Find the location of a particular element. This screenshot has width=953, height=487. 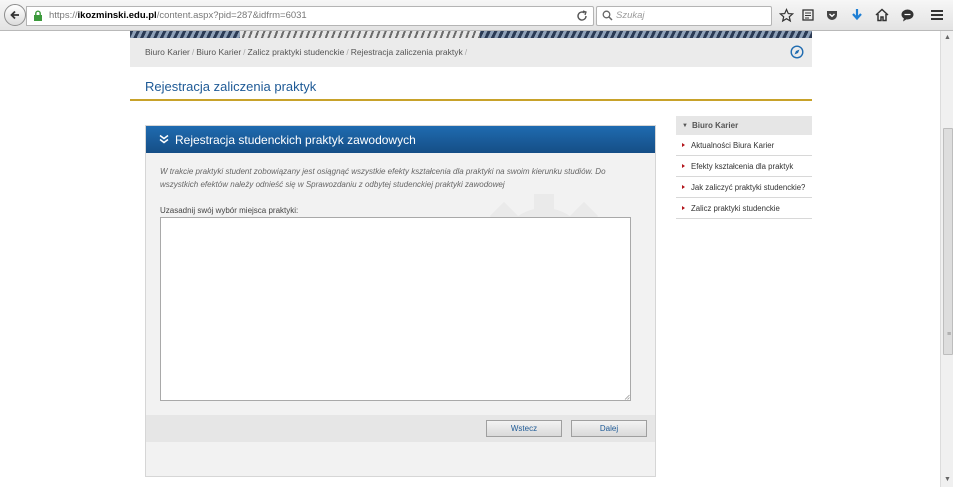

sidebar-item-aktualnosci: Aktualności Biura Karier is located at coordinates (744, 145).